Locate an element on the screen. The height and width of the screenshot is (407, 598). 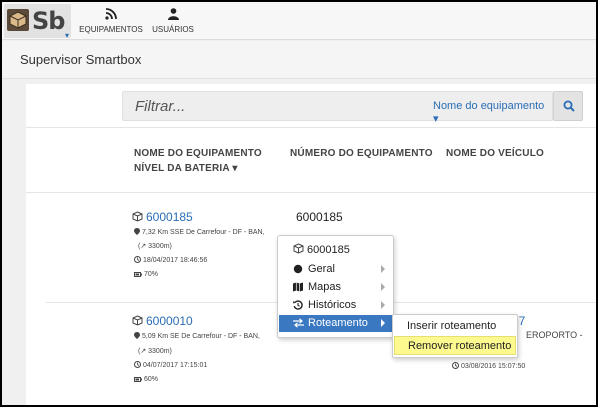
submenu-item-inserir-roteamento: Inserir roteamento is located at coordinates (455, 326).